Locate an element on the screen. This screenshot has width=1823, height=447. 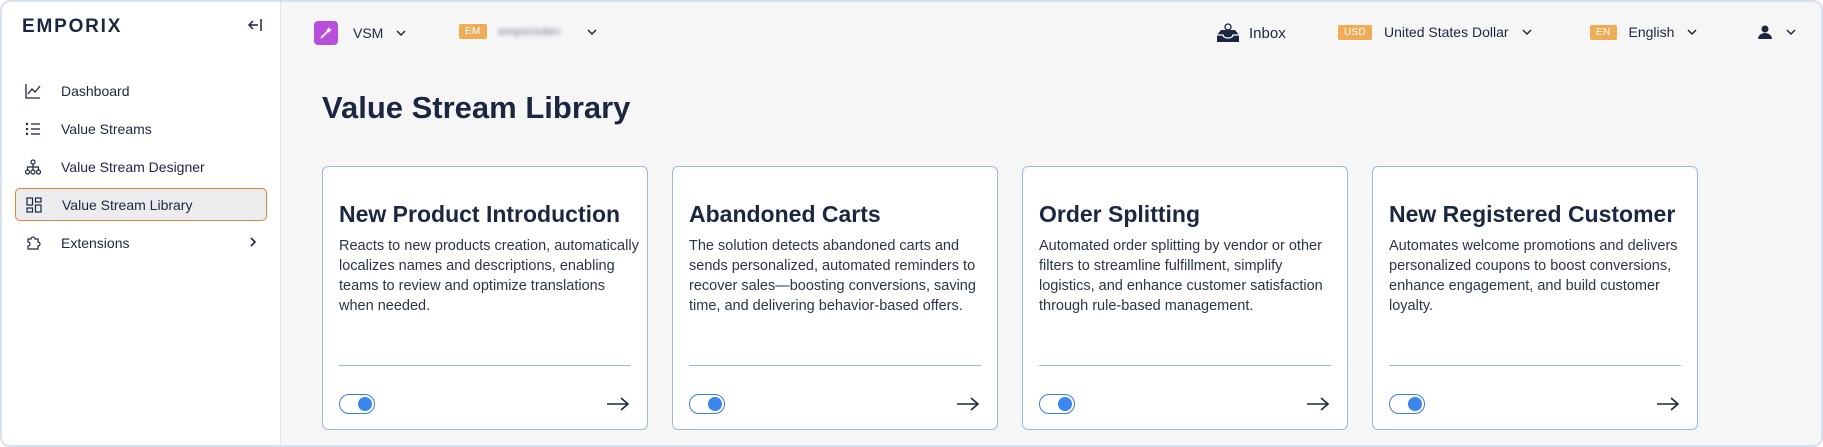
sidebar-item-value-stream-library: Value Stream Library is located at coordinates (141, 204).